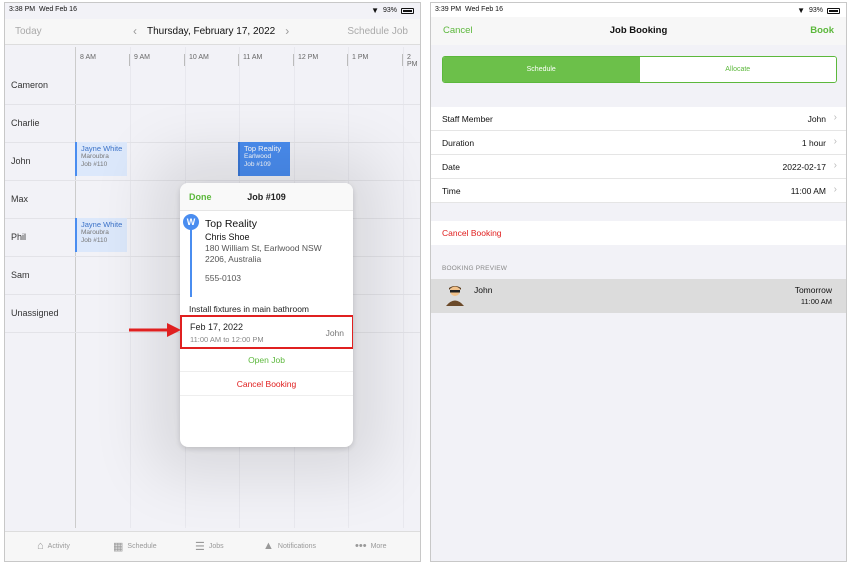 Image resolution: width=855 pixels, height=566 pixels. I want to click on home-icon: ⌂, so click(40, 546).